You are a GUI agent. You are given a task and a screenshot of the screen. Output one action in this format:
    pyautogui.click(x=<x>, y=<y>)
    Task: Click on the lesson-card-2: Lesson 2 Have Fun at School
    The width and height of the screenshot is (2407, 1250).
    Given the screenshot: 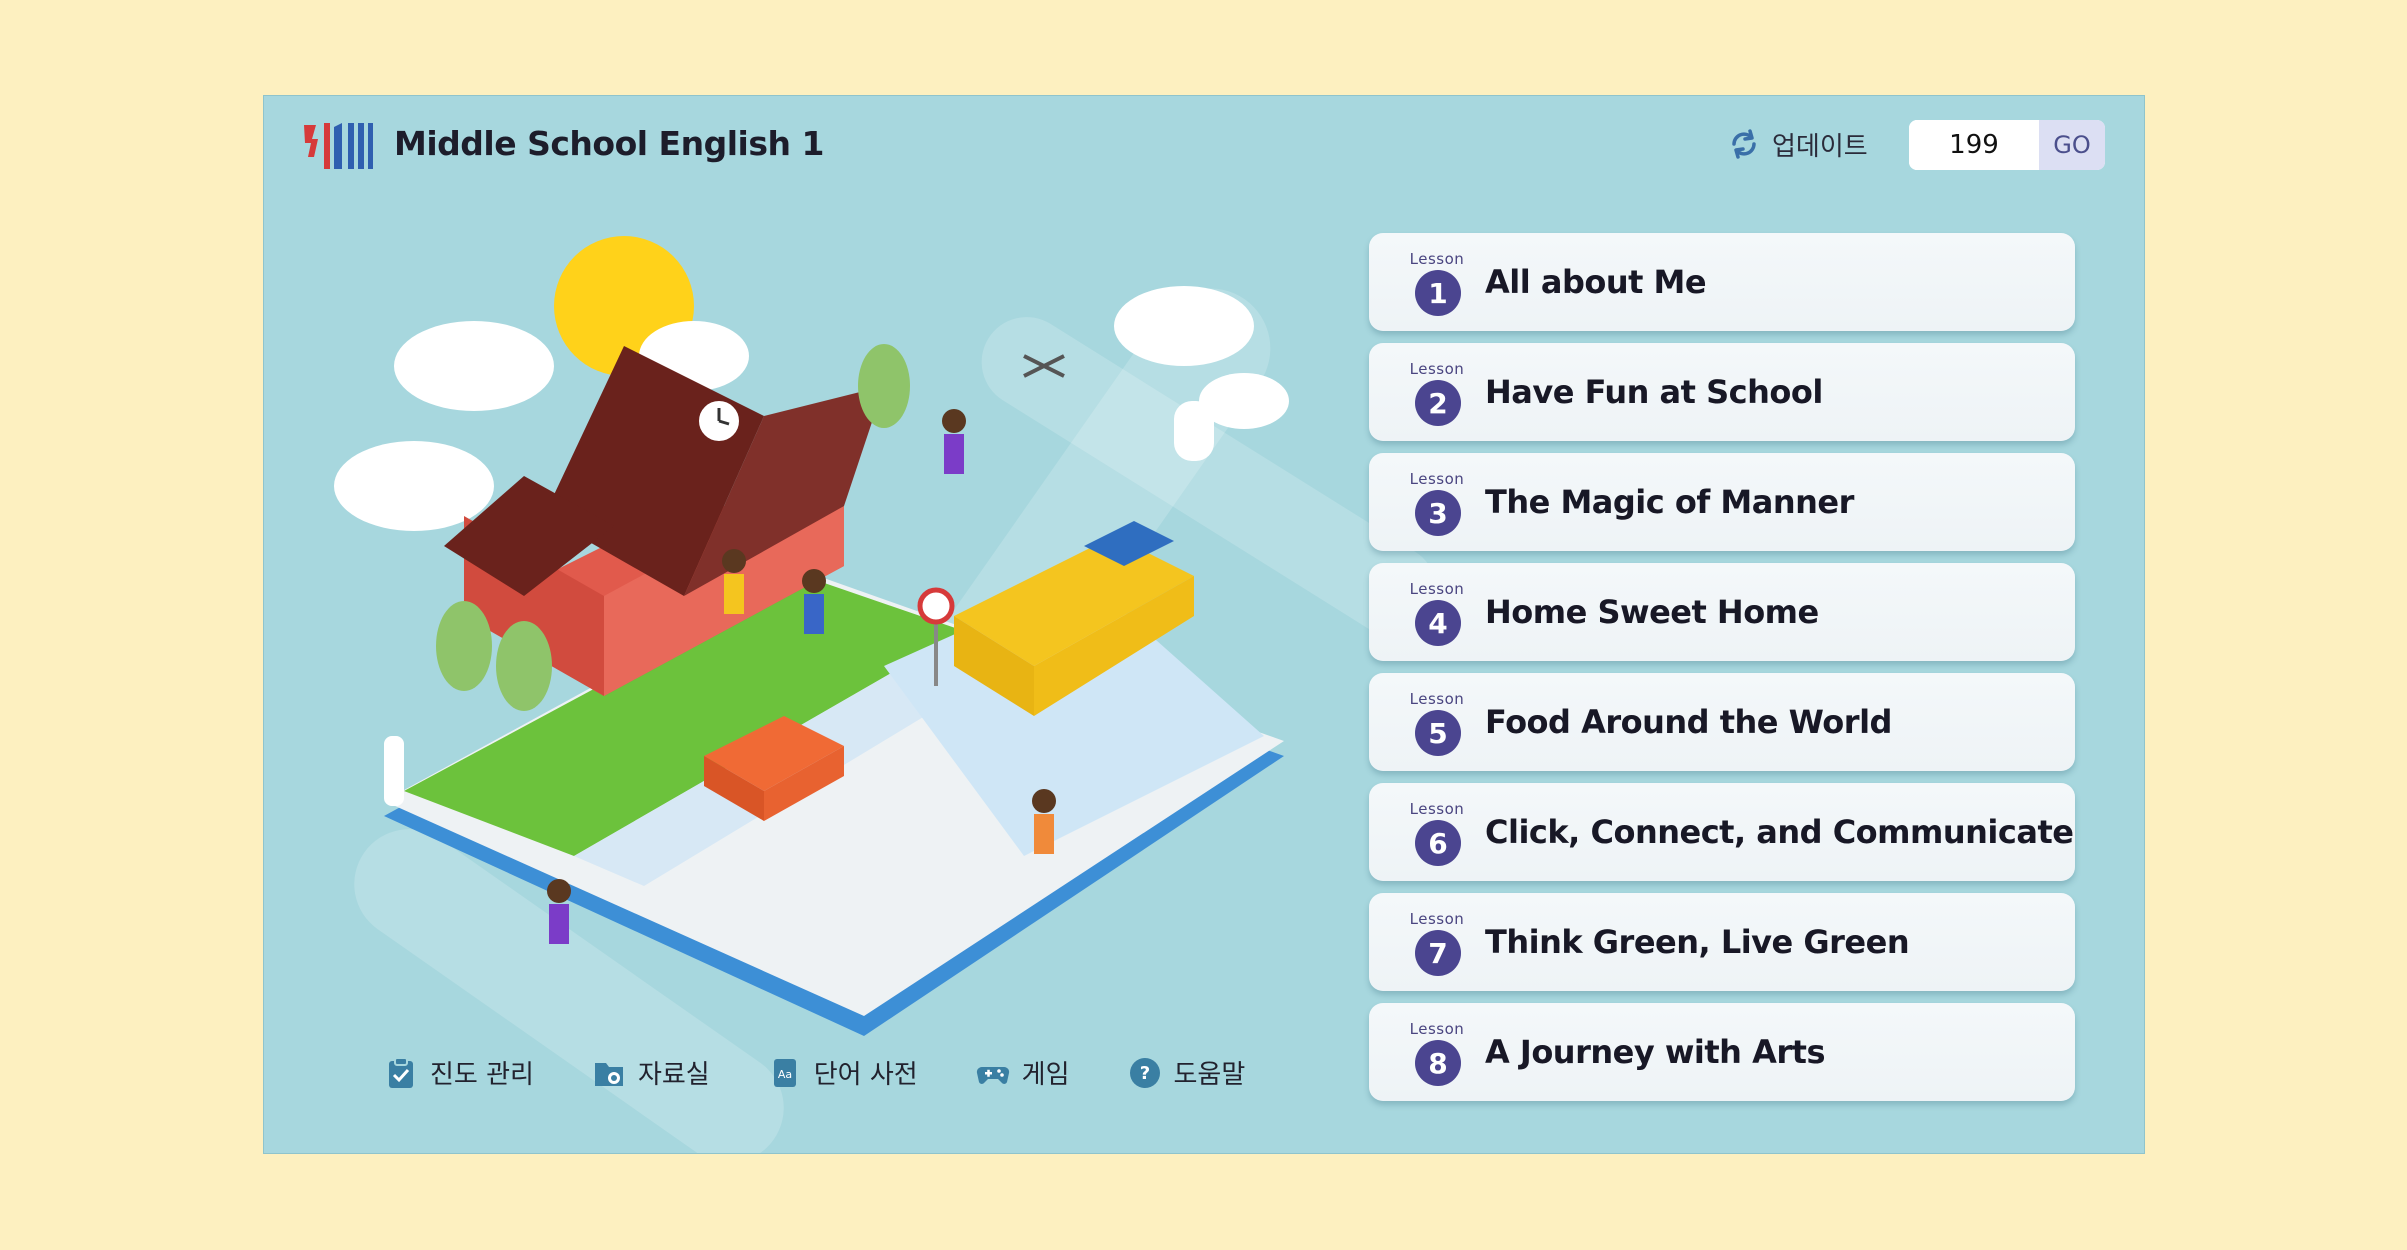 What is the action you would take?
    pyautogui.click(x=1722, y=392)
    